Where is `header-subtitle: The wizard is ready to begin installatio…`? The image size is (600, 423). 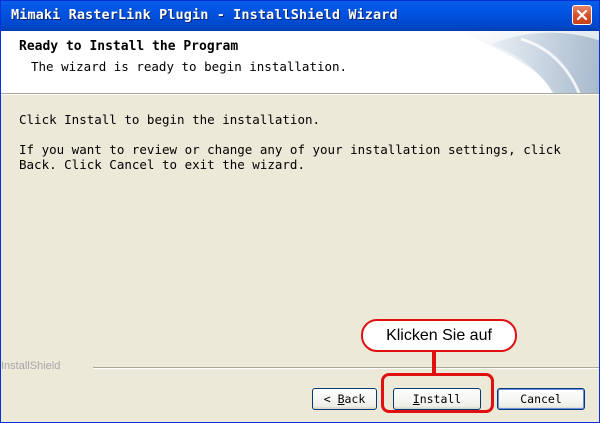 header-subtitle: The wizard is ready to begin installatio… is located at coordinates (189, 66).